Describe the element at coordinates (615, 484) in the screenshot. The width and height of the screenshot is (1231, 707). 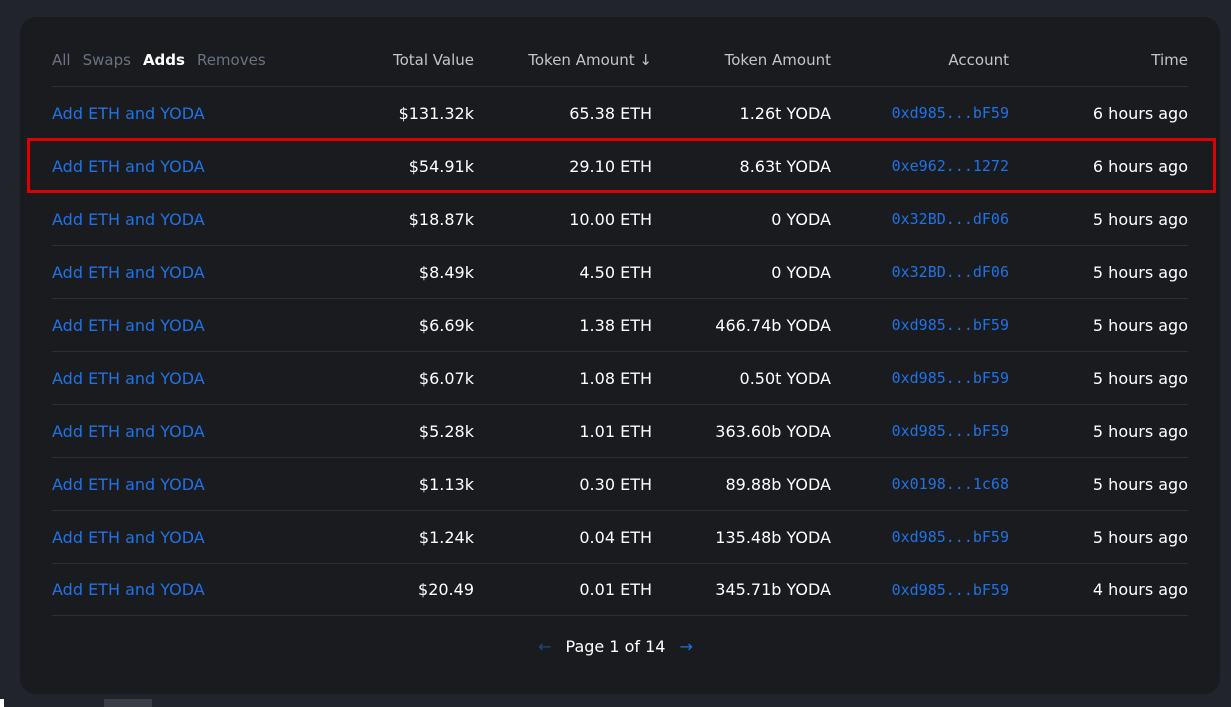
I see `eth-amount-cell: 0.30 ETH` at that location.